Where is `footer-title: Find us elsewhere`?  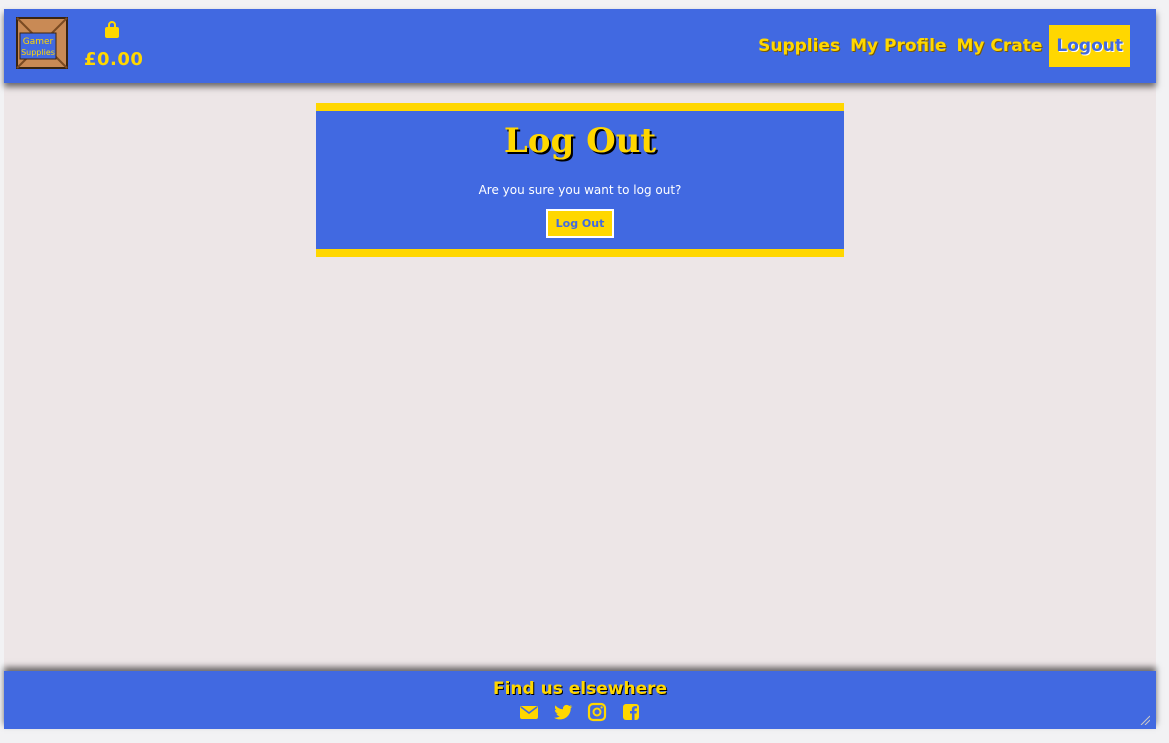 footer-title: Find us elsewhere is located at coordinates (580, 689).